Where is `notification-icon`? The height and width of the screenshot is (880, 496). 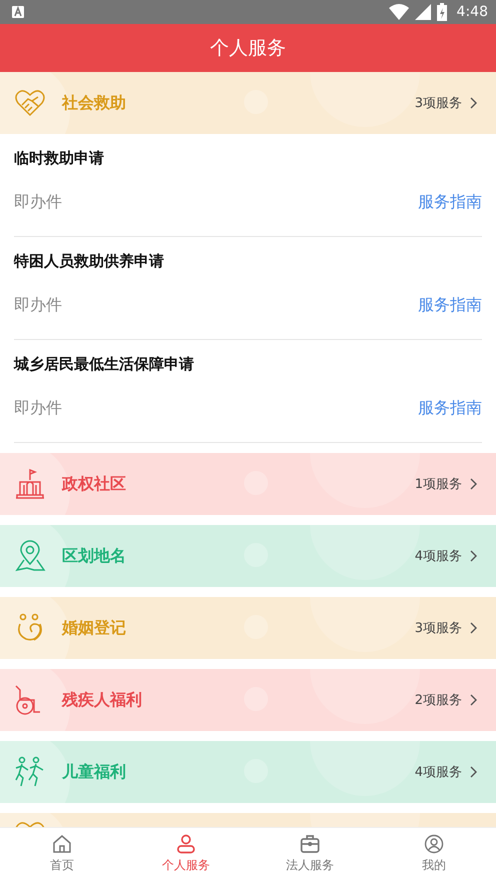
notification-icon is located at coordinates (18, 12).